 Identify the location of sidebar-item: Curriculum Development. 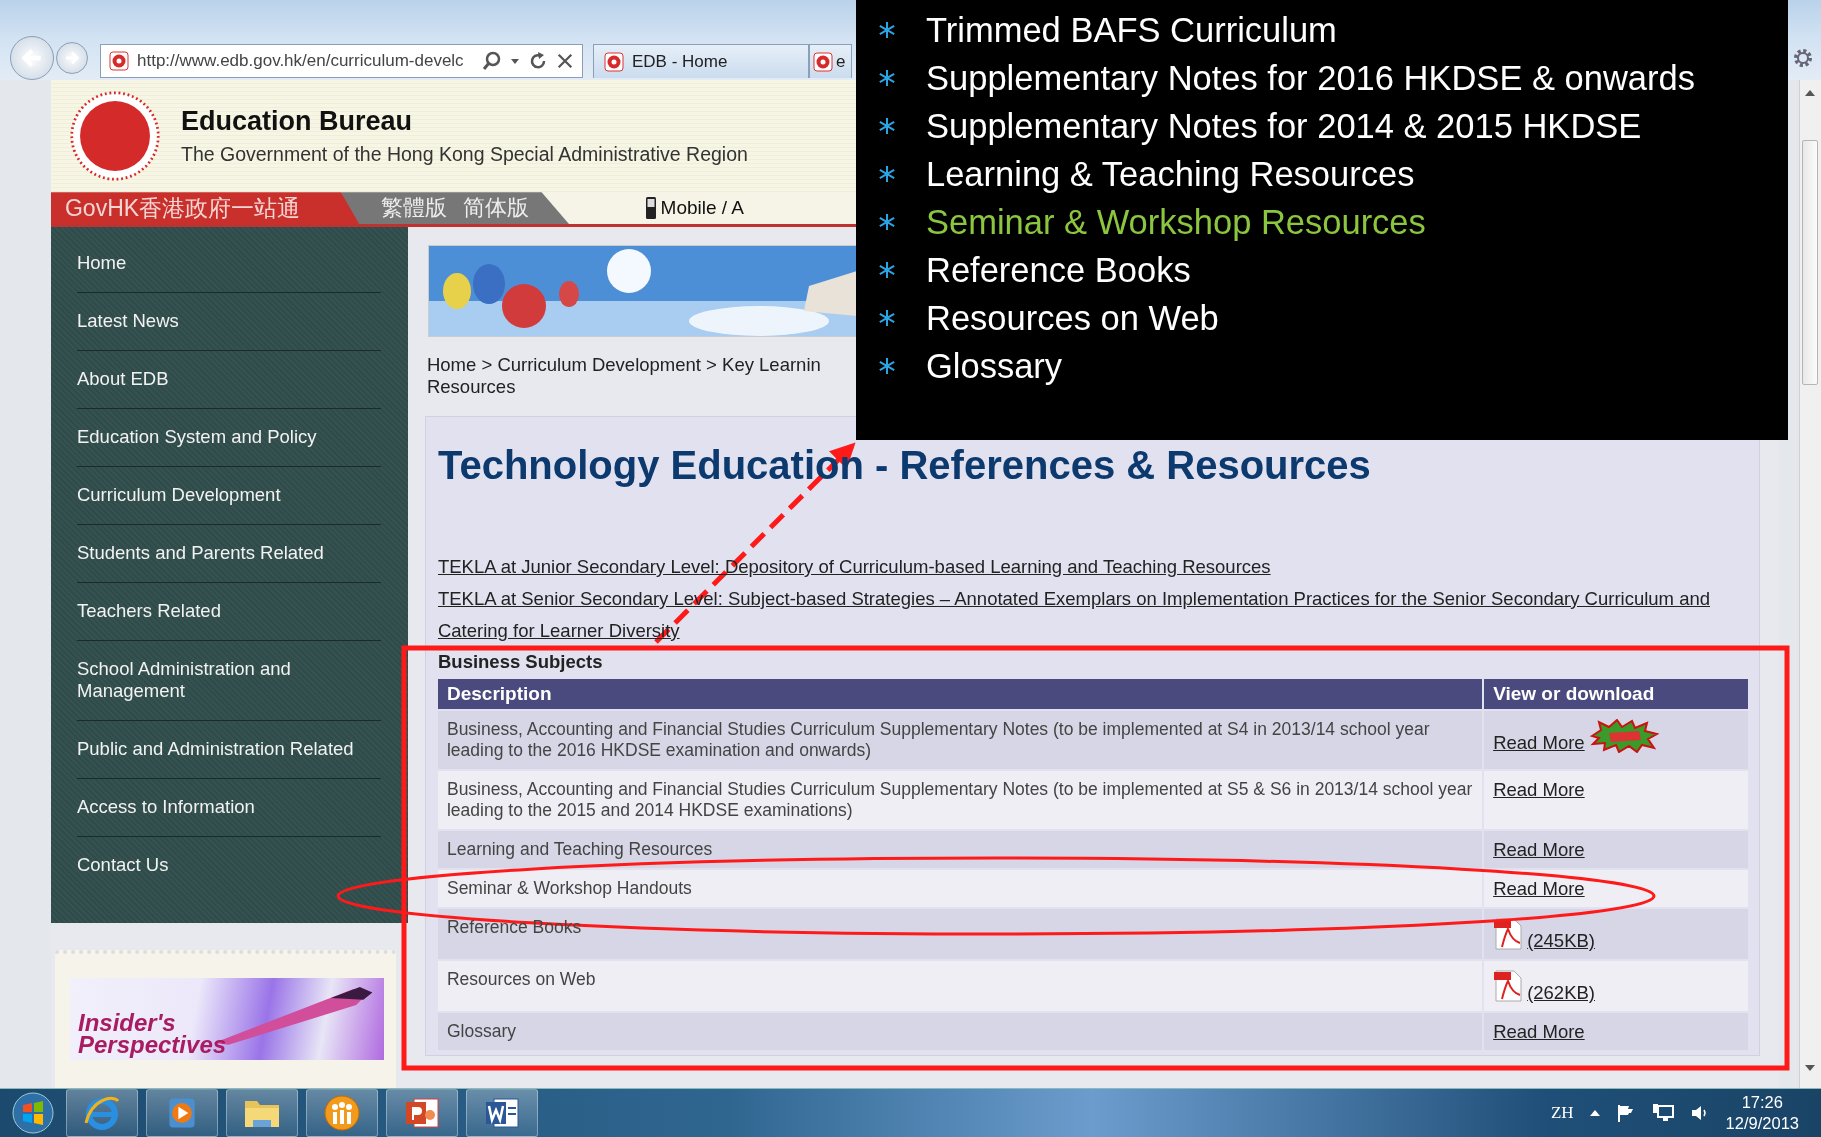
(228, 496).